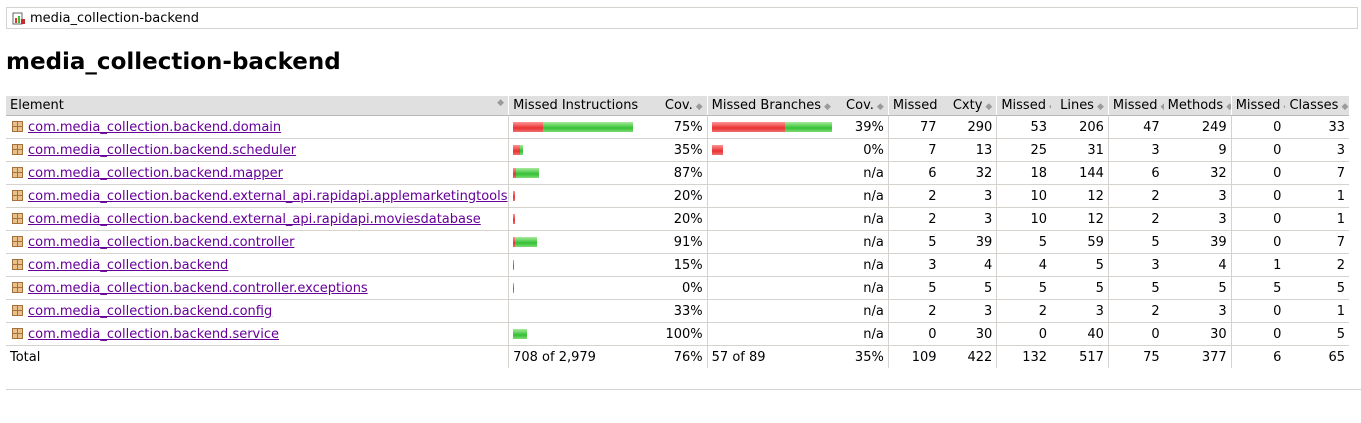 This screenshot has width=1361, height=423. Describe the element at coordinates (968, 334) in the screenshot. I see `cxty: 30` at that location.